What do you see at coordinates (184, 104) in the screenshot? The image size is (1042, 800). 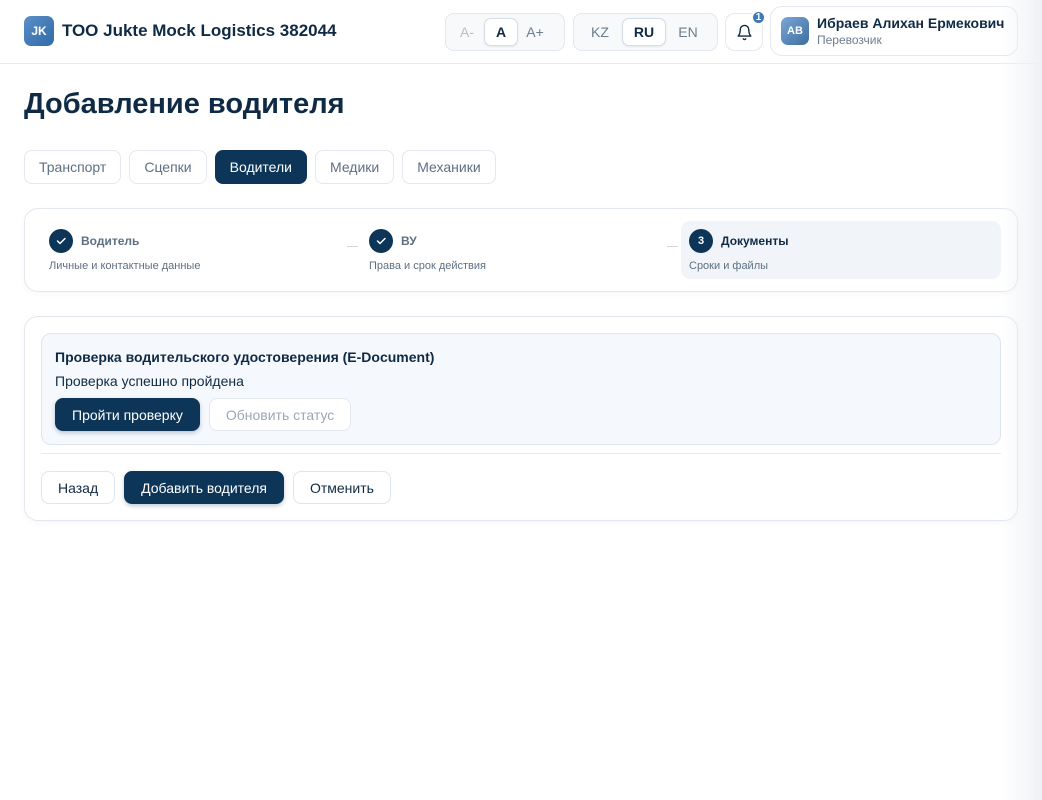 I see `page-title: Добавление водителя` at bounding box center [184, 104].